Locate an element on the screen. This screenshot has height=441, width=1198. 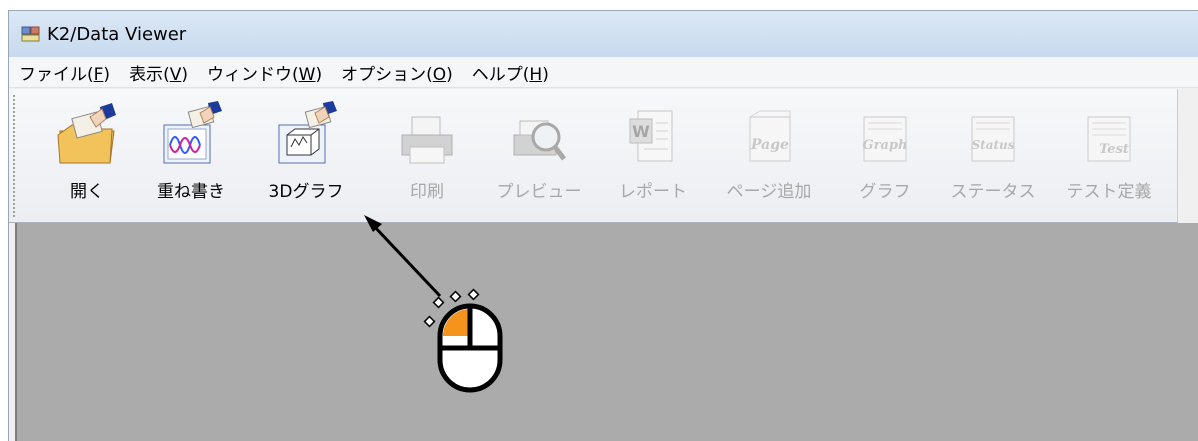
graph-3d-icon is located at coordinates (307, 132).